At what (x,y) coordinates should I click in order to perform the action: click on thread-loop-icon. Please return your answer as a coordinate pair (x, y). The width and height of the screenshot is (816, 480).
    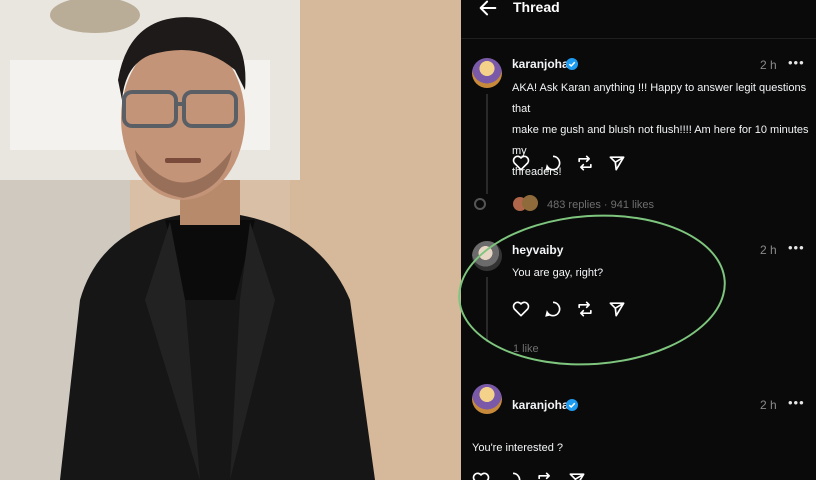
    Looking at the image, I should click on (480, 204).